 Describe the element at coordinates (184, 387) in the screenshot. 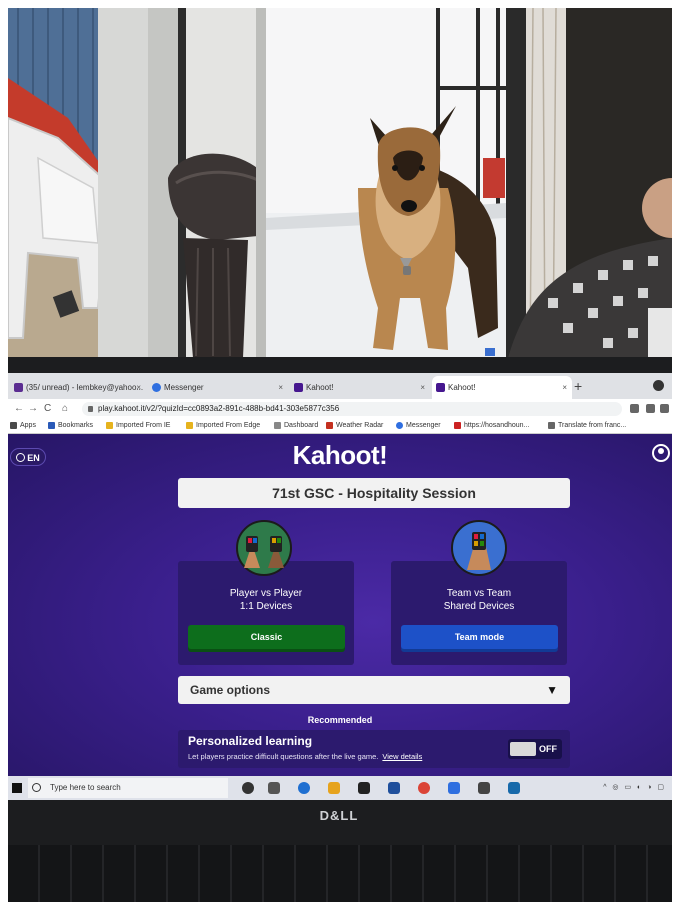

I see `tab-label: Messenger` at that location.